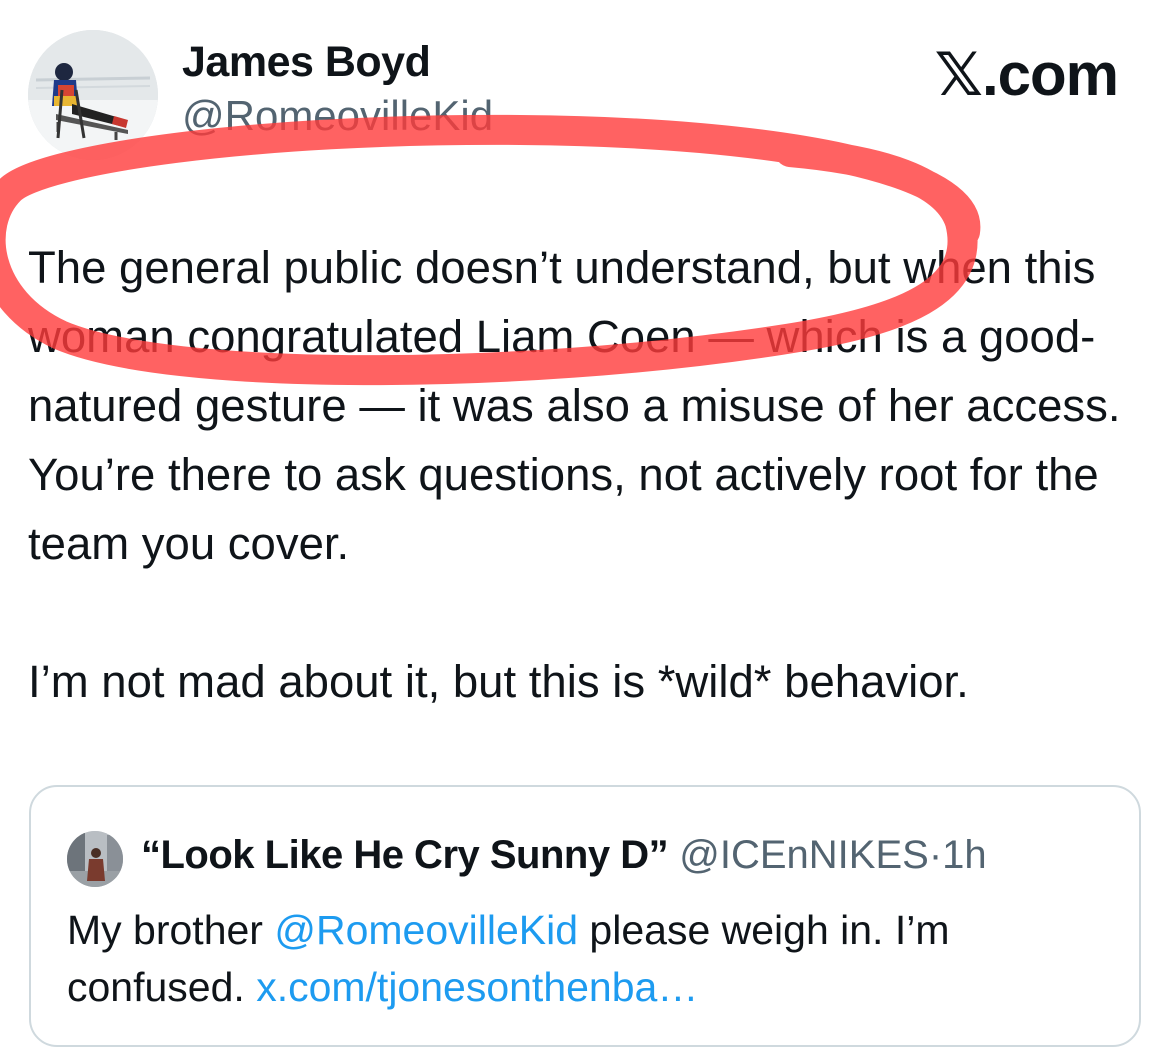 This screenshot has width=1170, height=1050. What do you see at coordinates (1026, 74) in the screenshot?
I see `x-logo: 𝕏.com` at bounding box center [1026, 74].